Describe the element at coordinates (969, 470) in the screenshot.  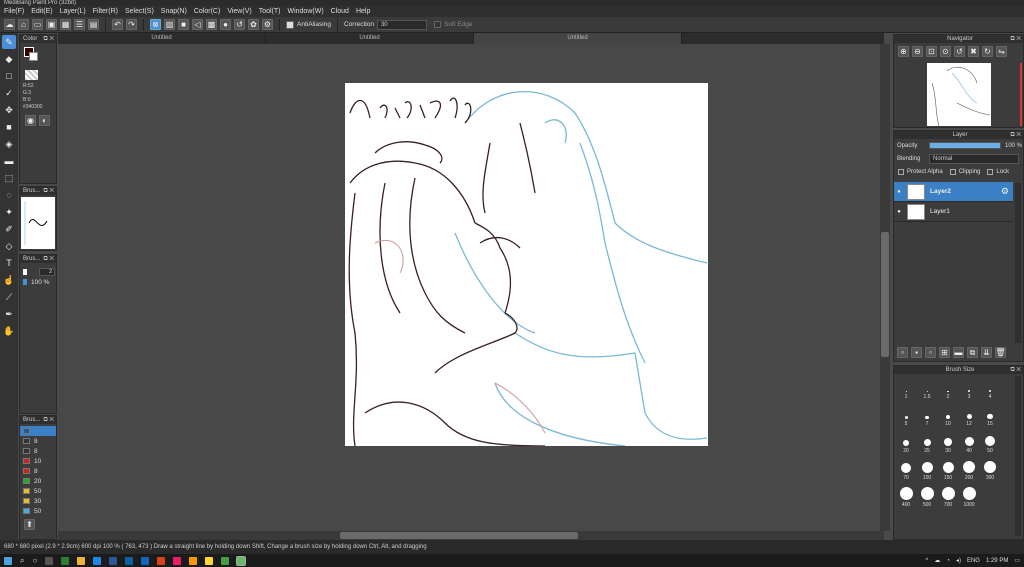
I see `brush-size-option: 200` at that location.